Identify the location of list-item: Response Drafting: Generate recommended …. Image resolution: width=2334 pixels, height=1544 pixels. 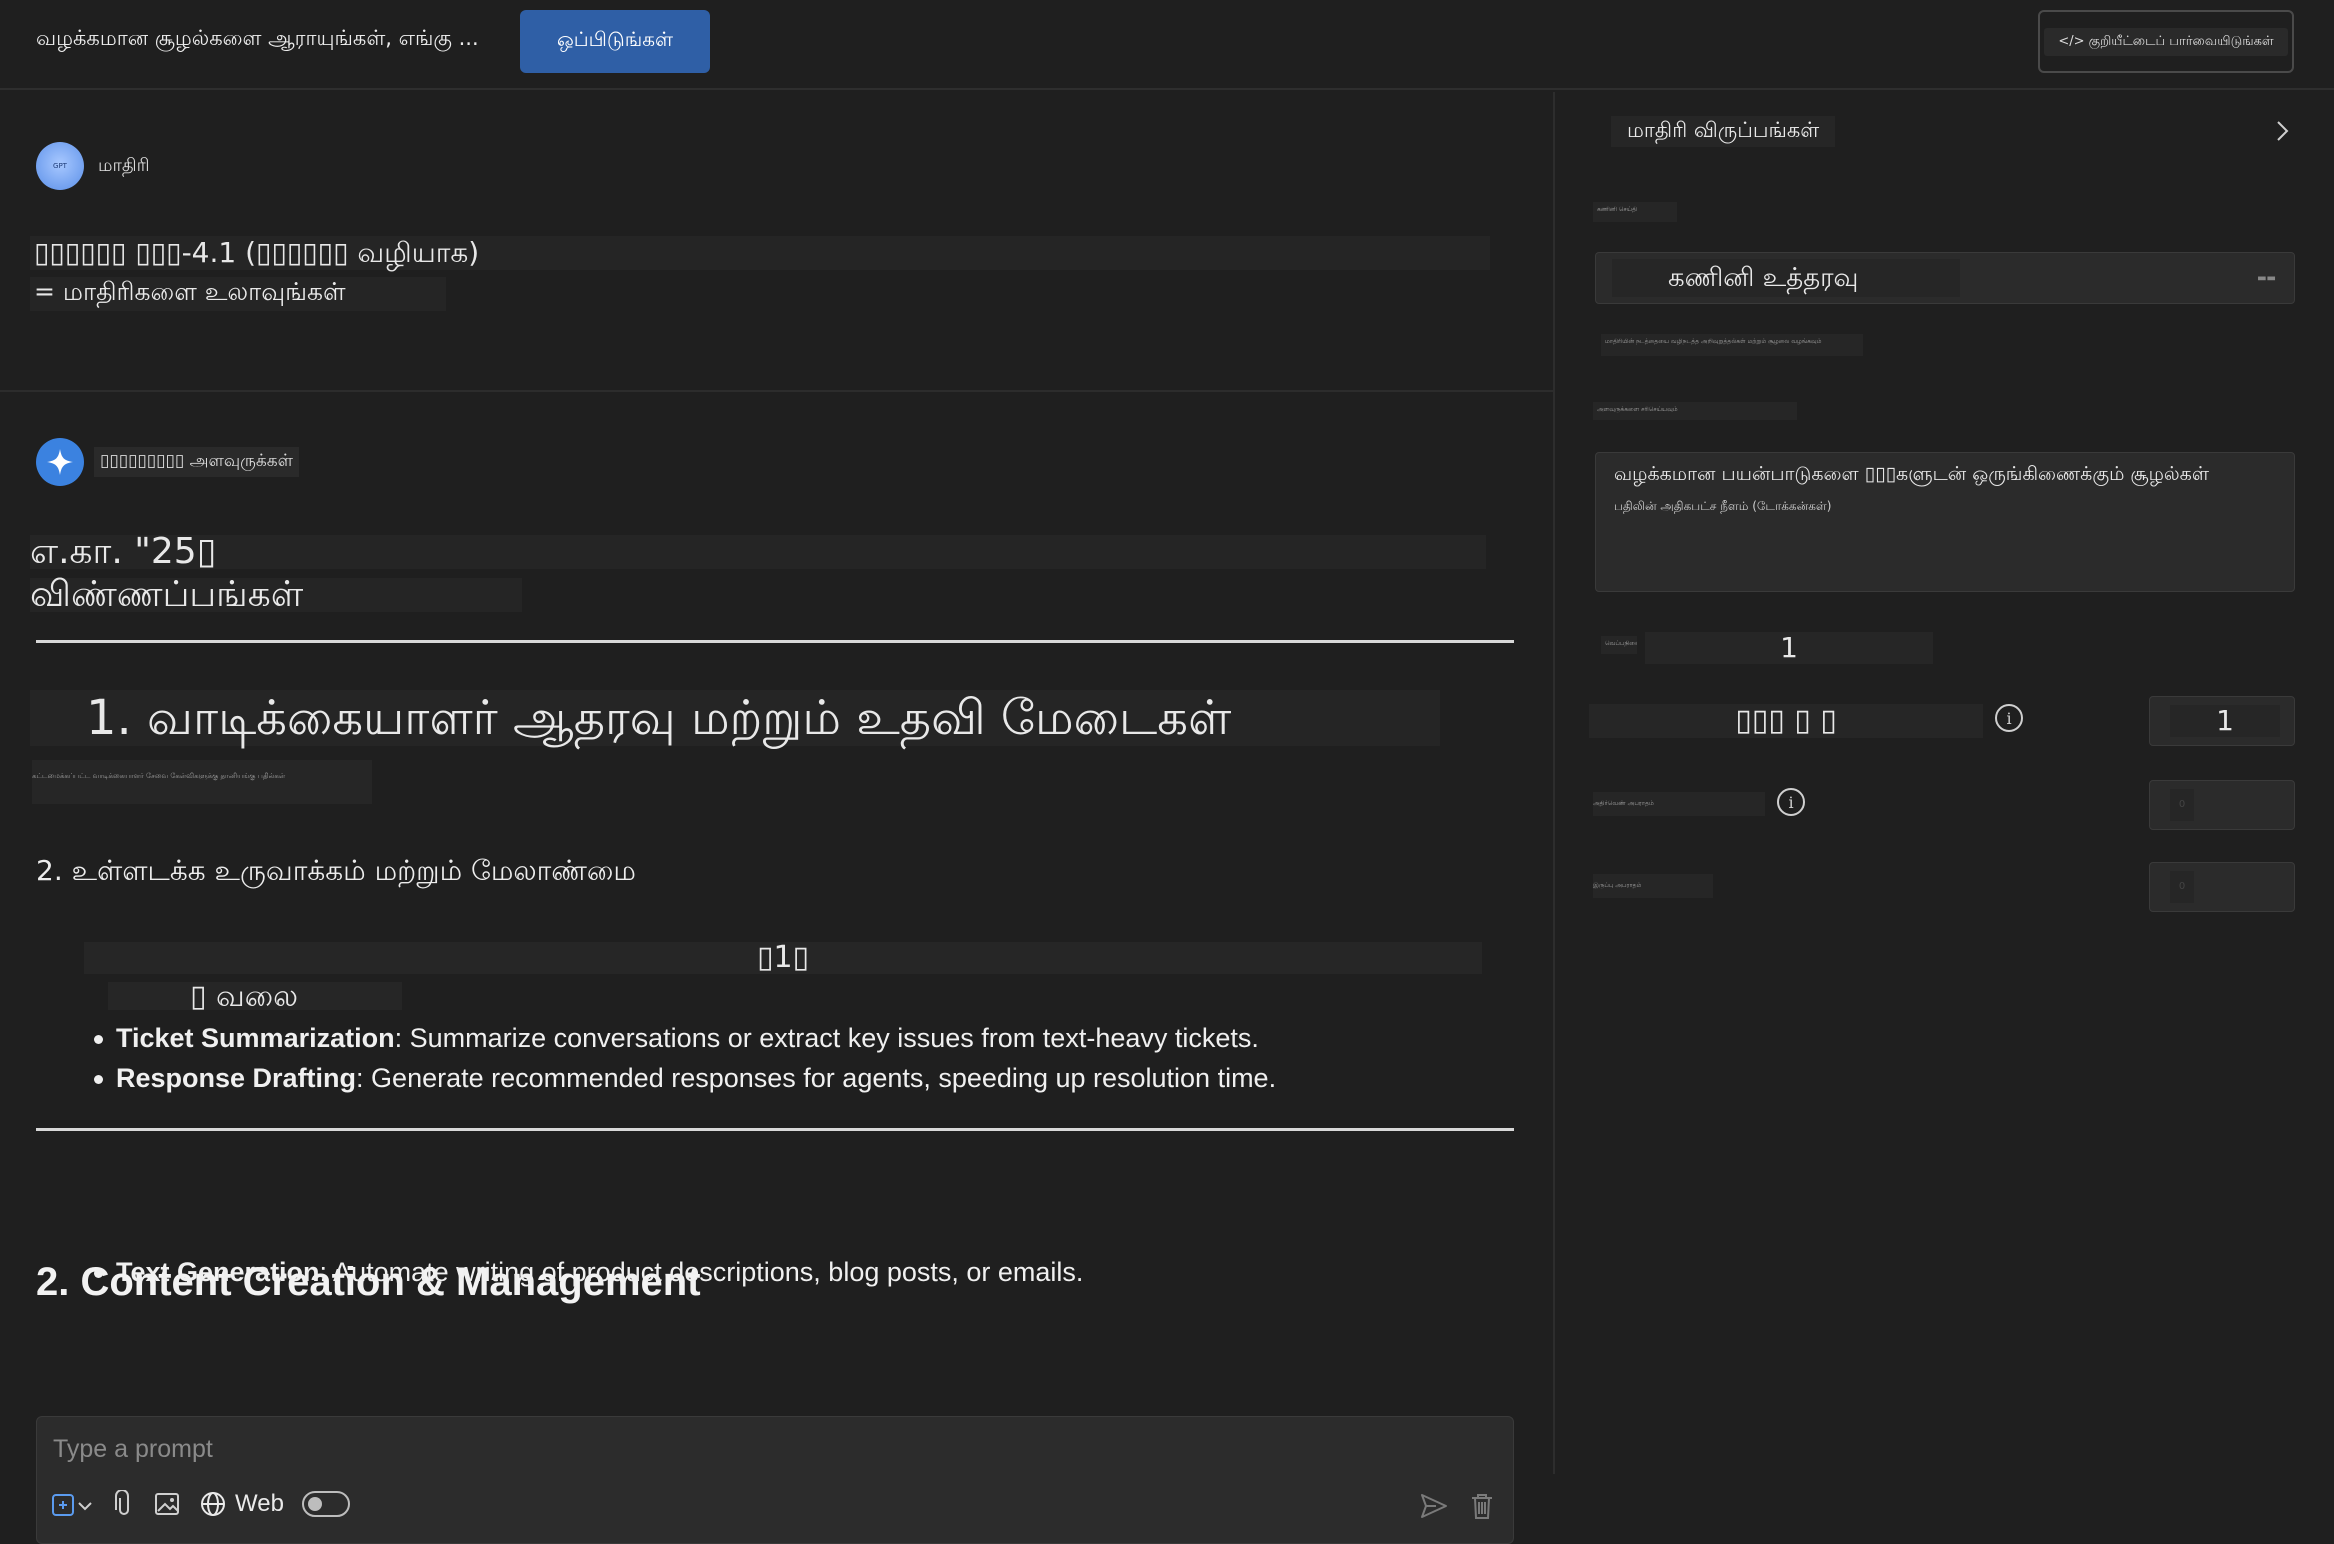
(685, 1078).